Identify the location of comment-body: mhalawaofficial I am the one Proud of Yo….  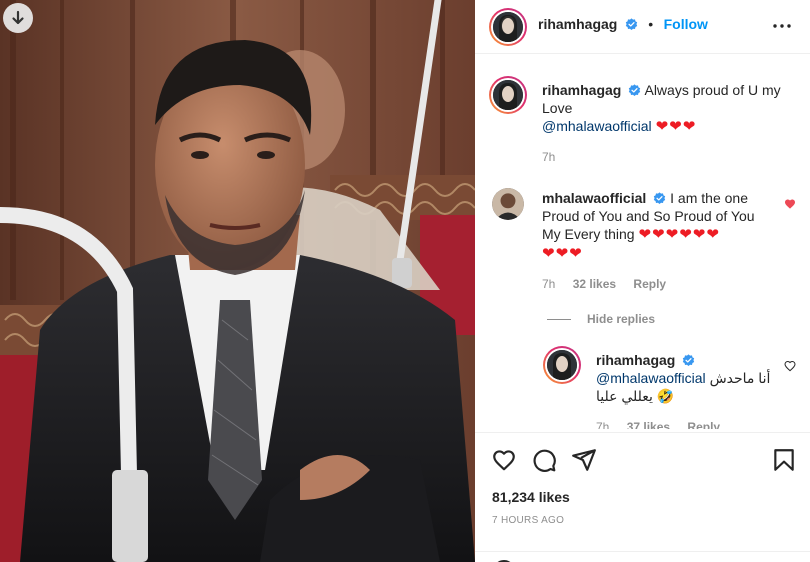
(654, 226).